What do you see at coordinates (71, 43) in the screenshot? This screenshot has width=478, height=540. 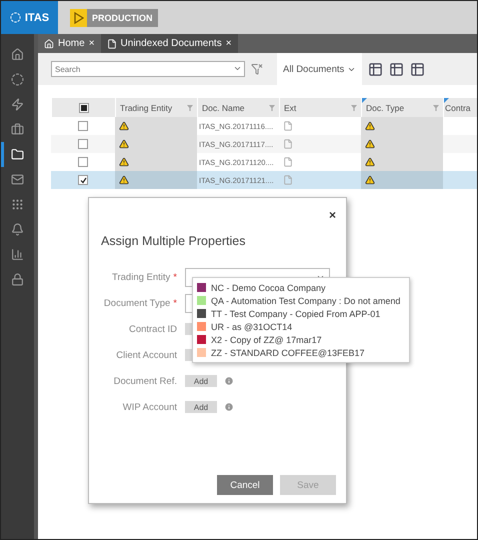 I see `tab-label: Home` at bounding box center [71, 43].